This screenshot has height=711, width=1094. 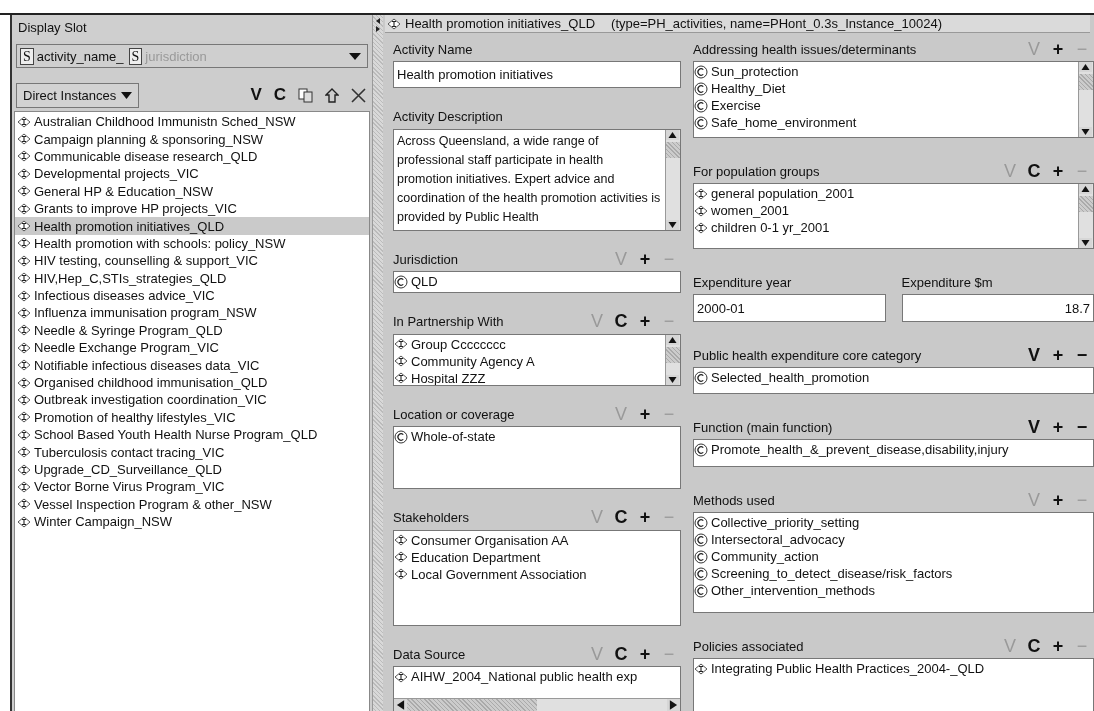 What do you see at coordinates (192, 139) in the screenshot?
I see `instance-item: Campaign planning & sponsoring_NSW` at bounding box center [192, 139].